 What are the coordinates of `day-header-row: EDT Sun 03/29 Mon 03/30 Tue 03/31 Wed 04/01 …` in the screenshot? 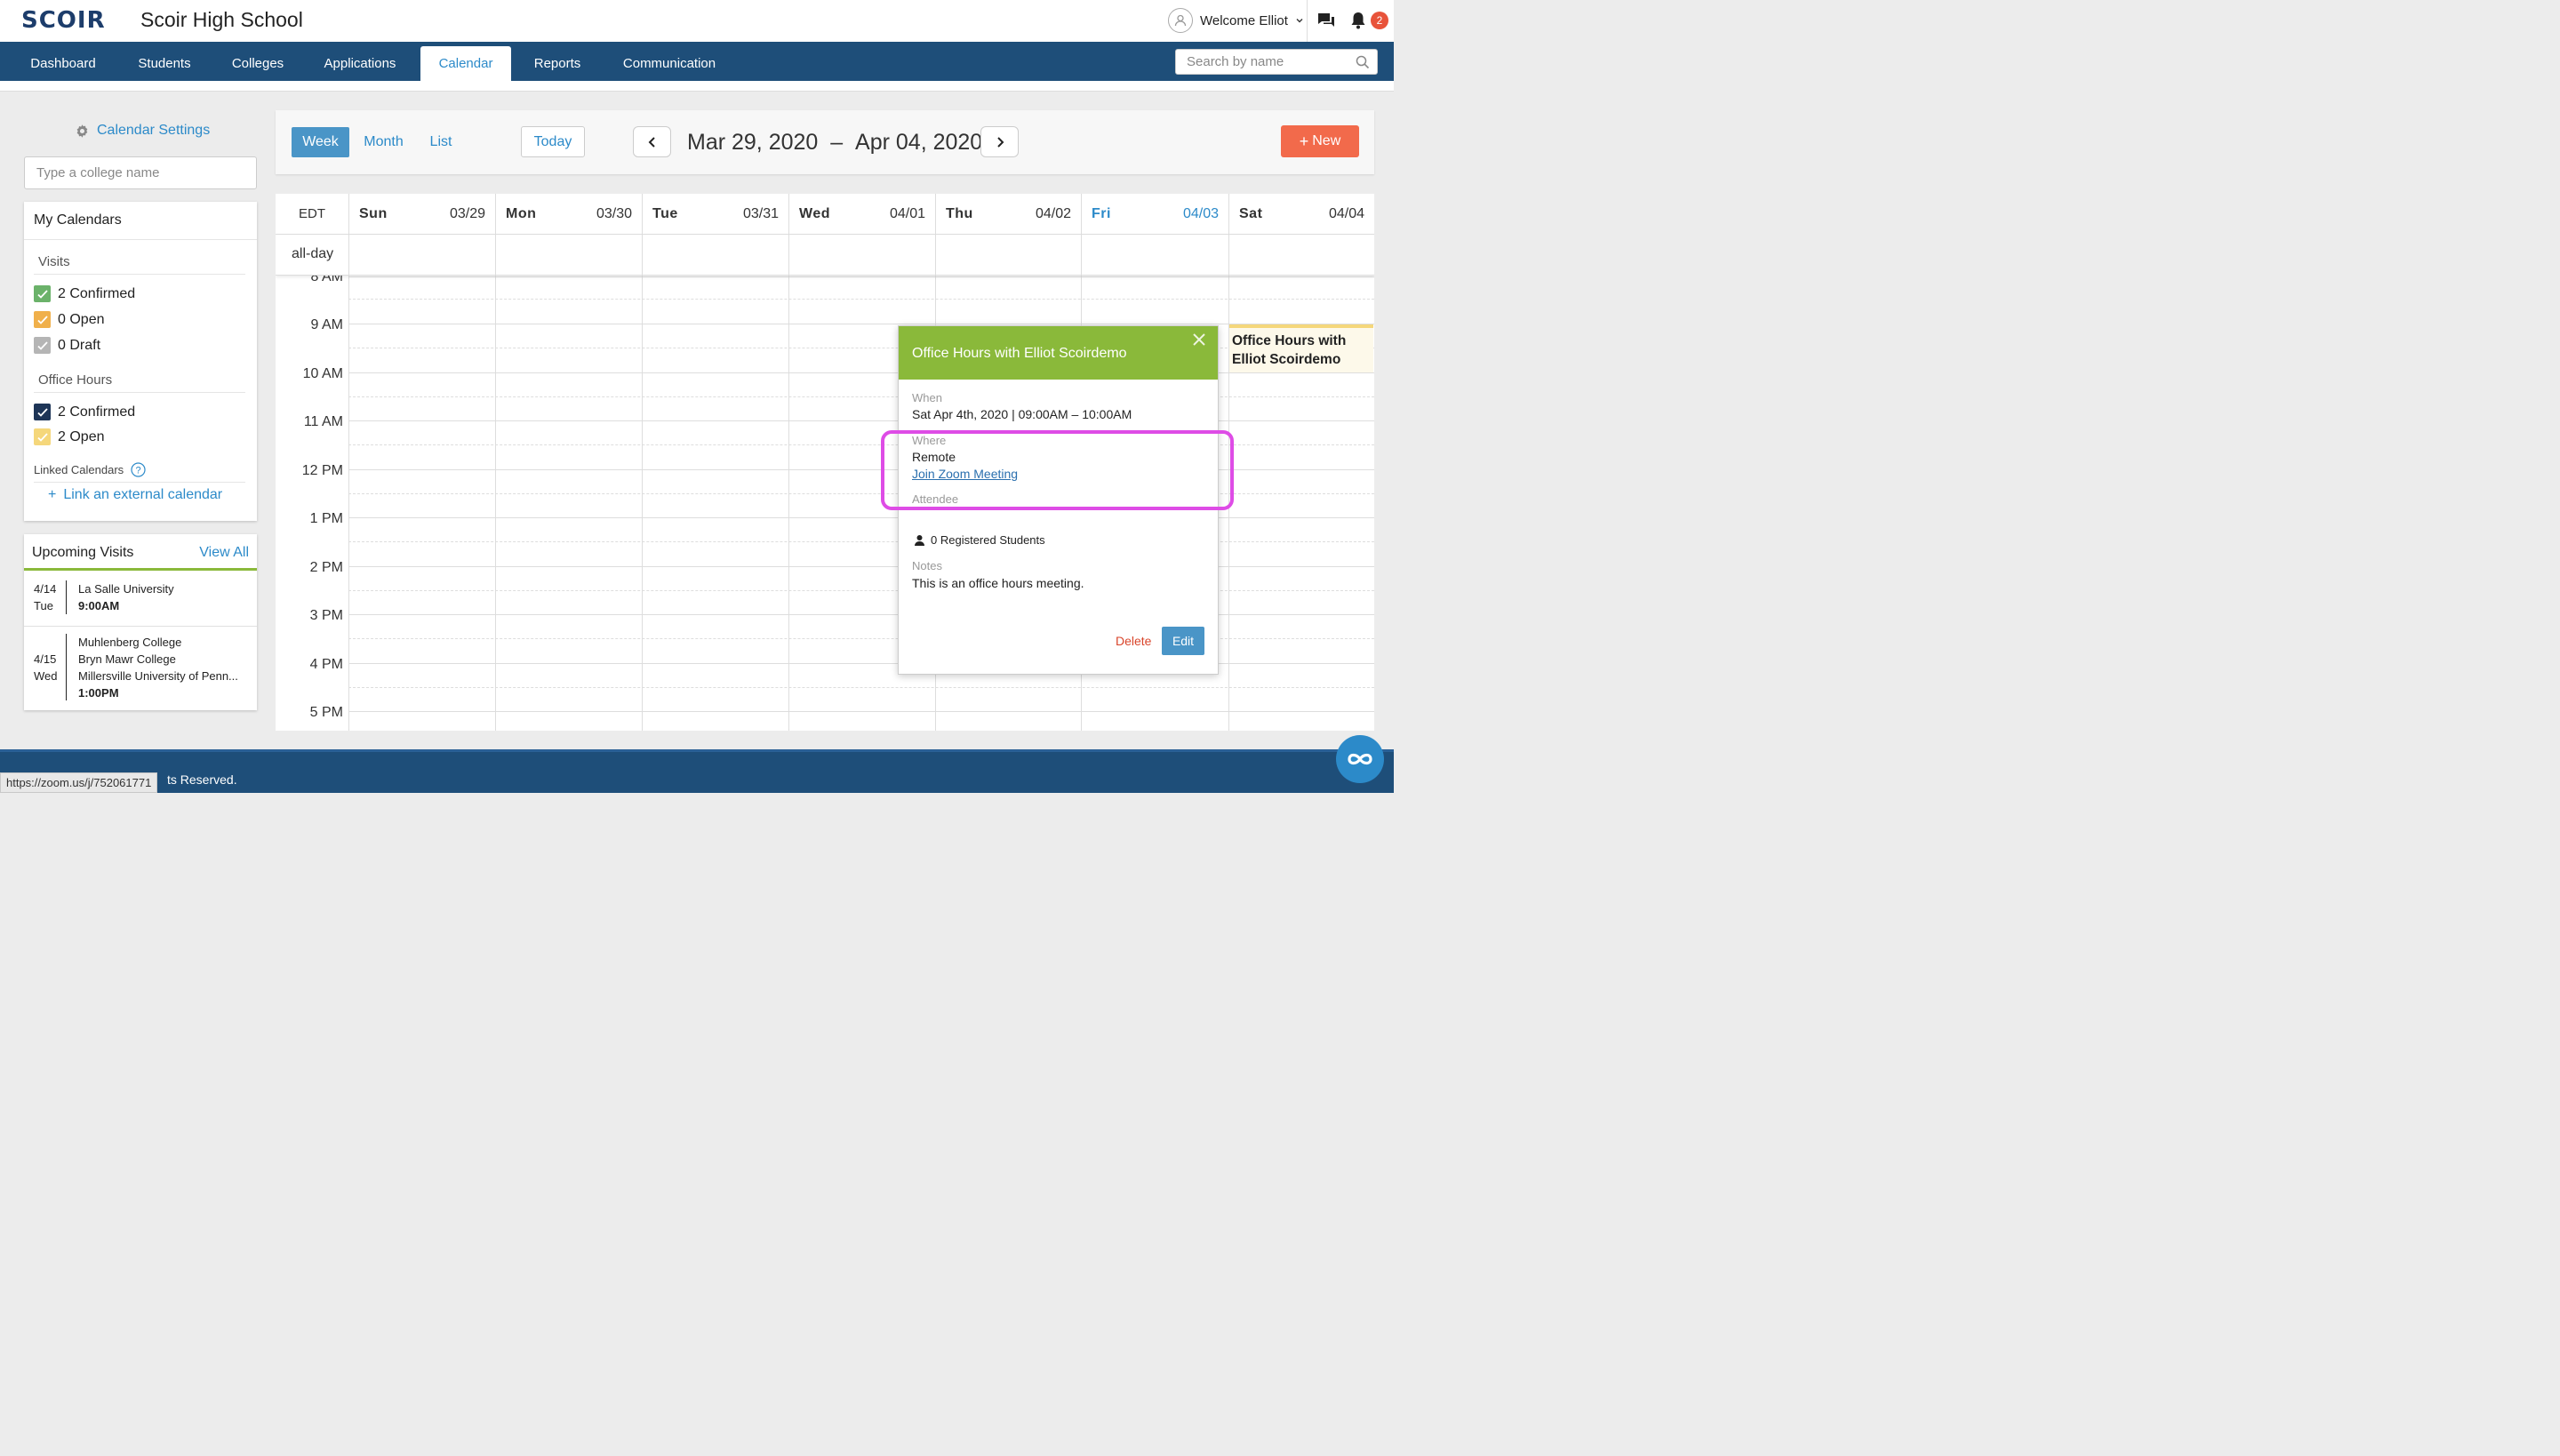 It's located at (825, 214).